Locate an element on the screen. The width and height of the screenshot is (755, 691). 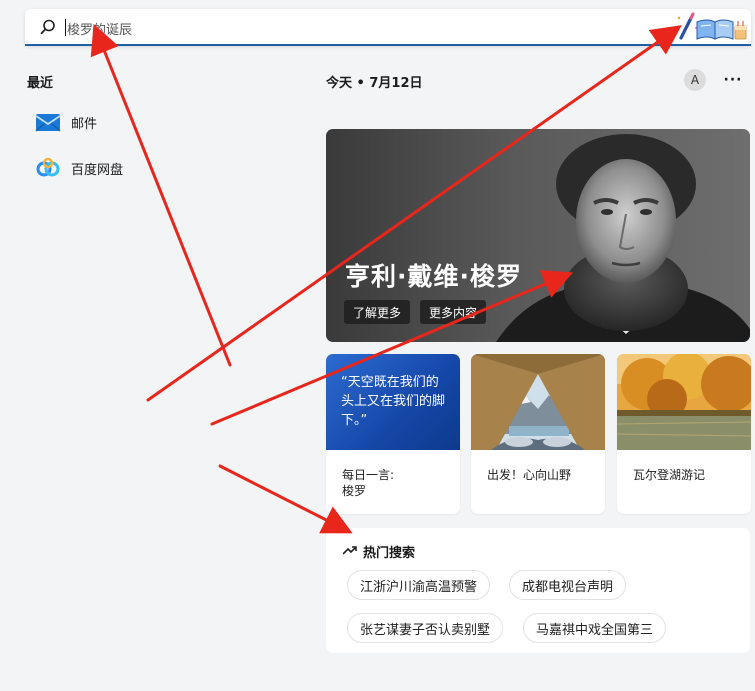
card-label: 瓦尔登湖游记 is located at coordinates (669, 475).